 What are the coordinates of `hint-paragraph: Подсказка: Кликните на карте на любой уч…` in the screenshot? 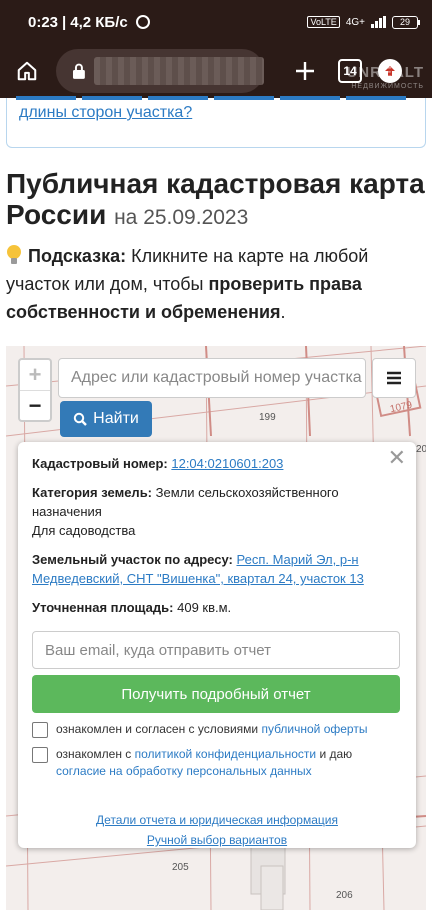 It's located at (218, 284).